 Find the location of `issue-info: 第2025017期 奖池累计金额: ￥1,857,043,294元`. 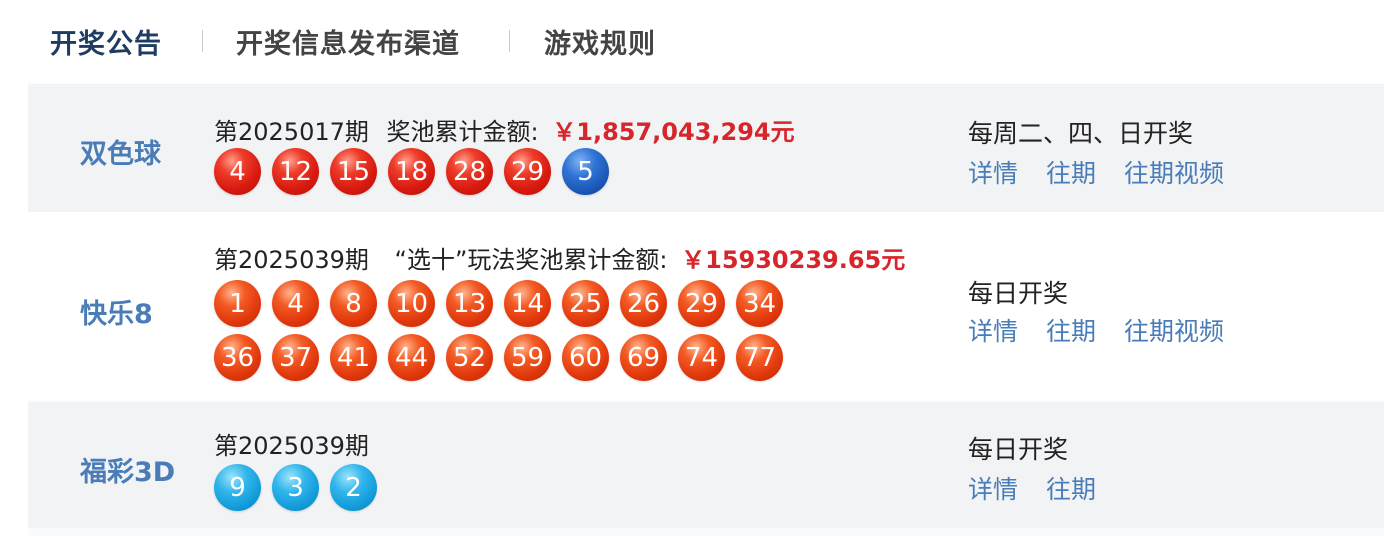

issue-info: 第2025017期 奖池累计金额: ￥1,857,043,294元 is located at coordinates (504, 129).